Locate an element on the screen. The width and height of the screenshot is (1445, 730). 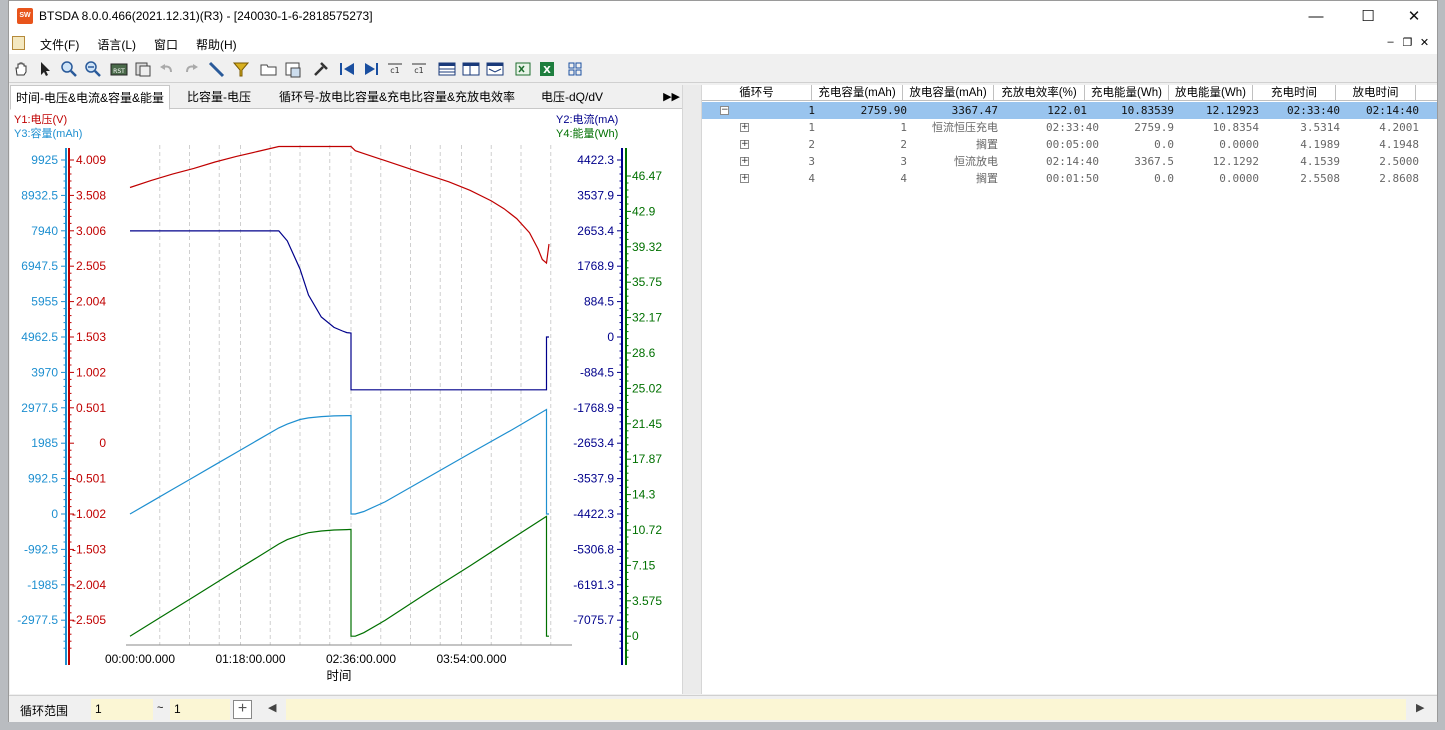
minimize-button: — is located at coordinates (1316, 16).